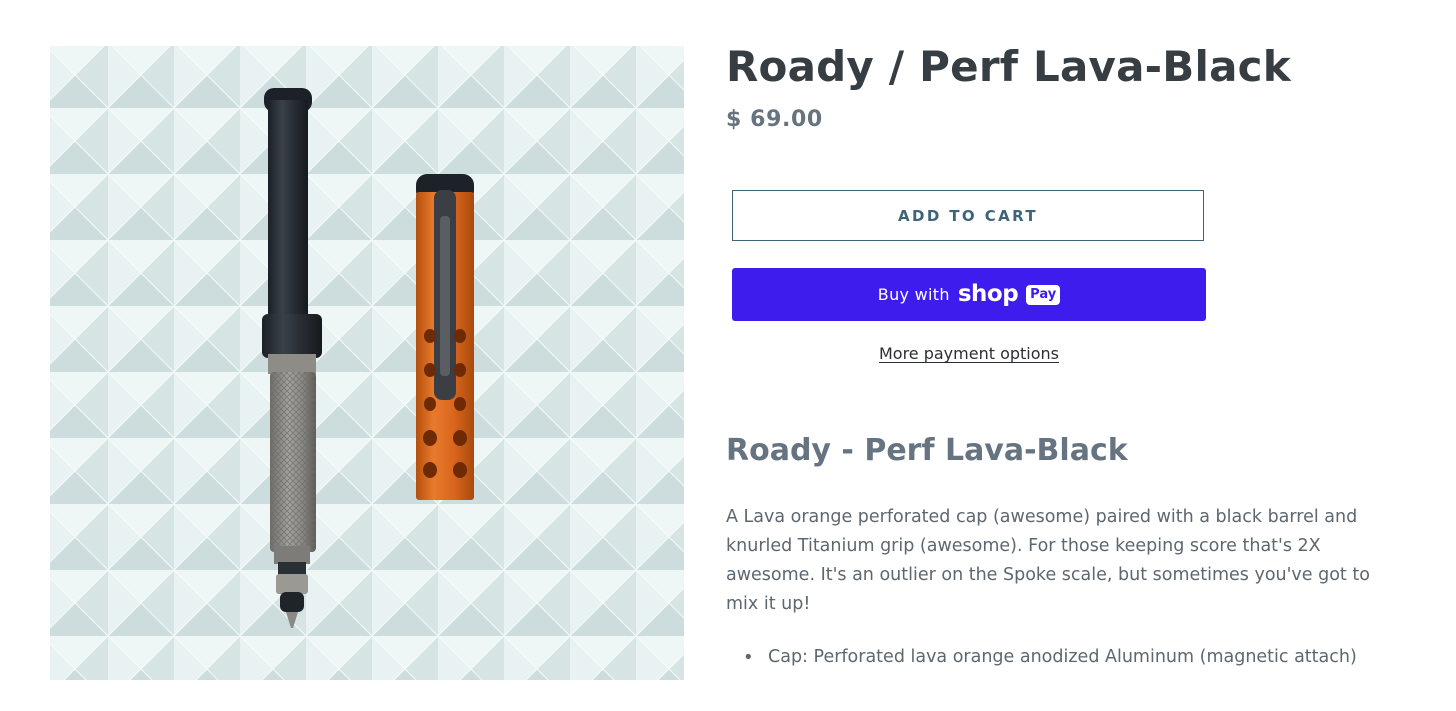 This screenshot has width=1456, height=711. Describe the element at coordinates (1008, 66) in the screenshot. I see `product-title: Roady / Perf Lava-Black` at that location.